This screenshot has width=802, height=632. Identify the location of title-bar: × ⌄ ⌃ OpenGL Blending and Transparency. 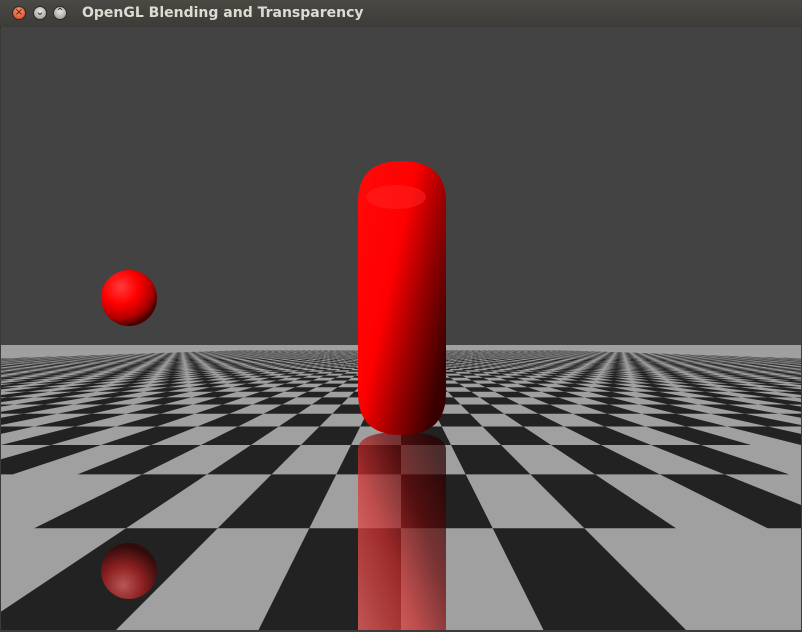
(401, 14).